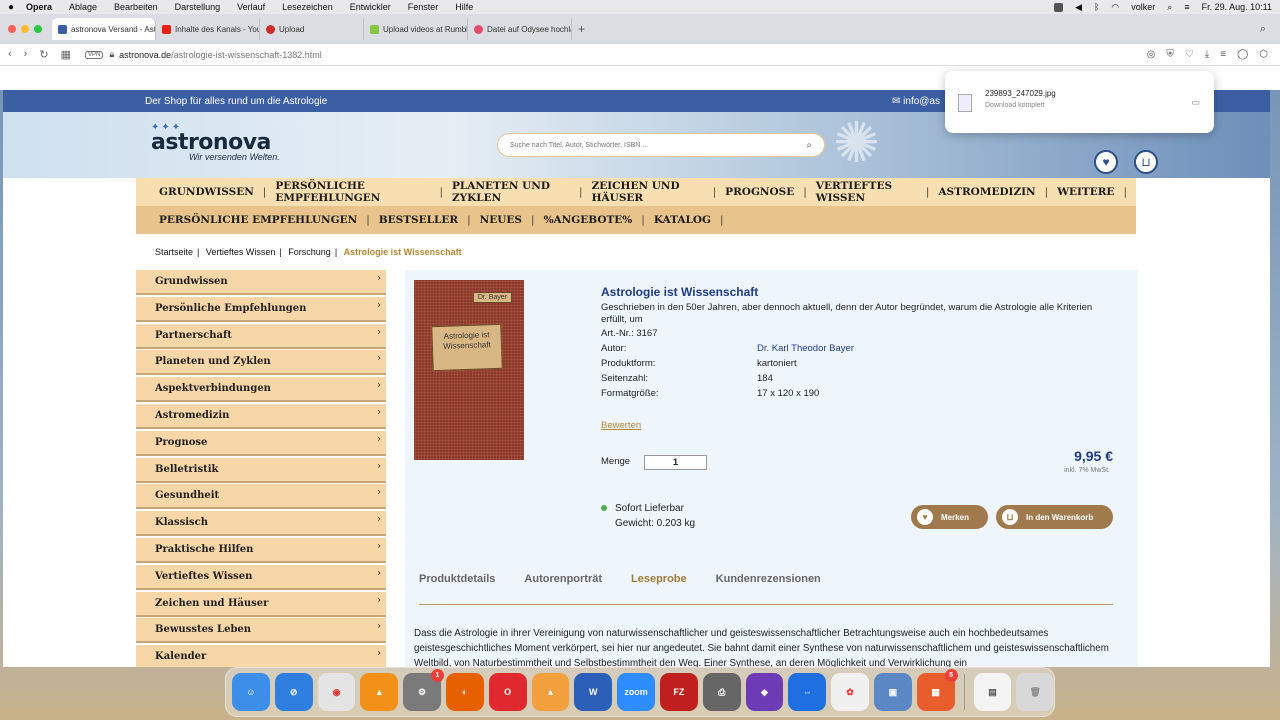  What do you see at coordinates (916, 101) in the screenshot?
I see `mail-link: ✉ info@as` at bounding box center [916, 101].